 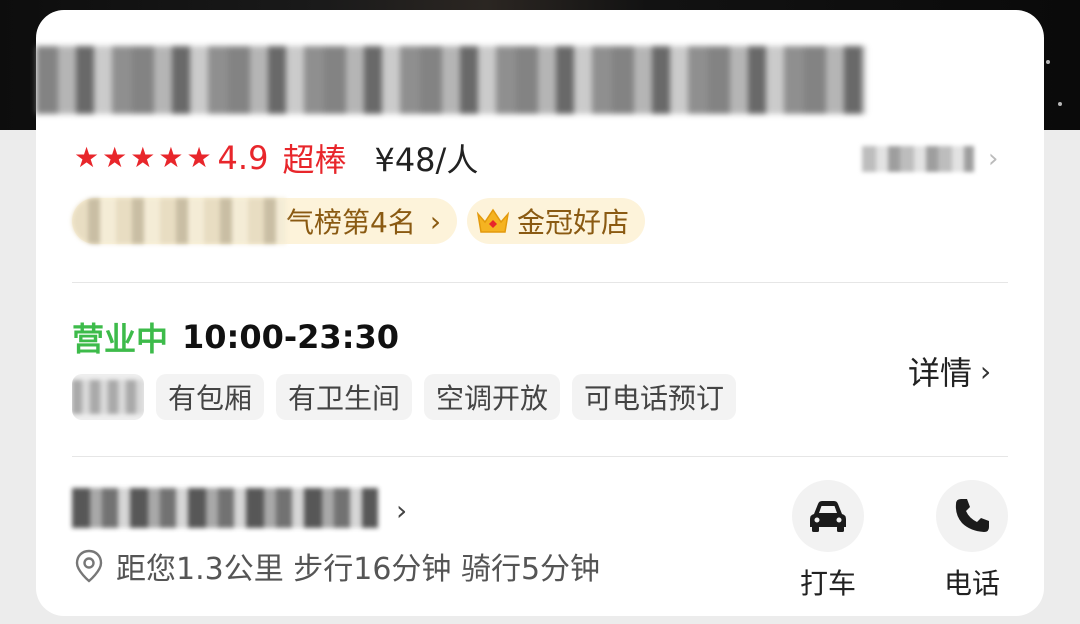 I want to click on details-link: 详情 ›, so click(x=949, y=371).